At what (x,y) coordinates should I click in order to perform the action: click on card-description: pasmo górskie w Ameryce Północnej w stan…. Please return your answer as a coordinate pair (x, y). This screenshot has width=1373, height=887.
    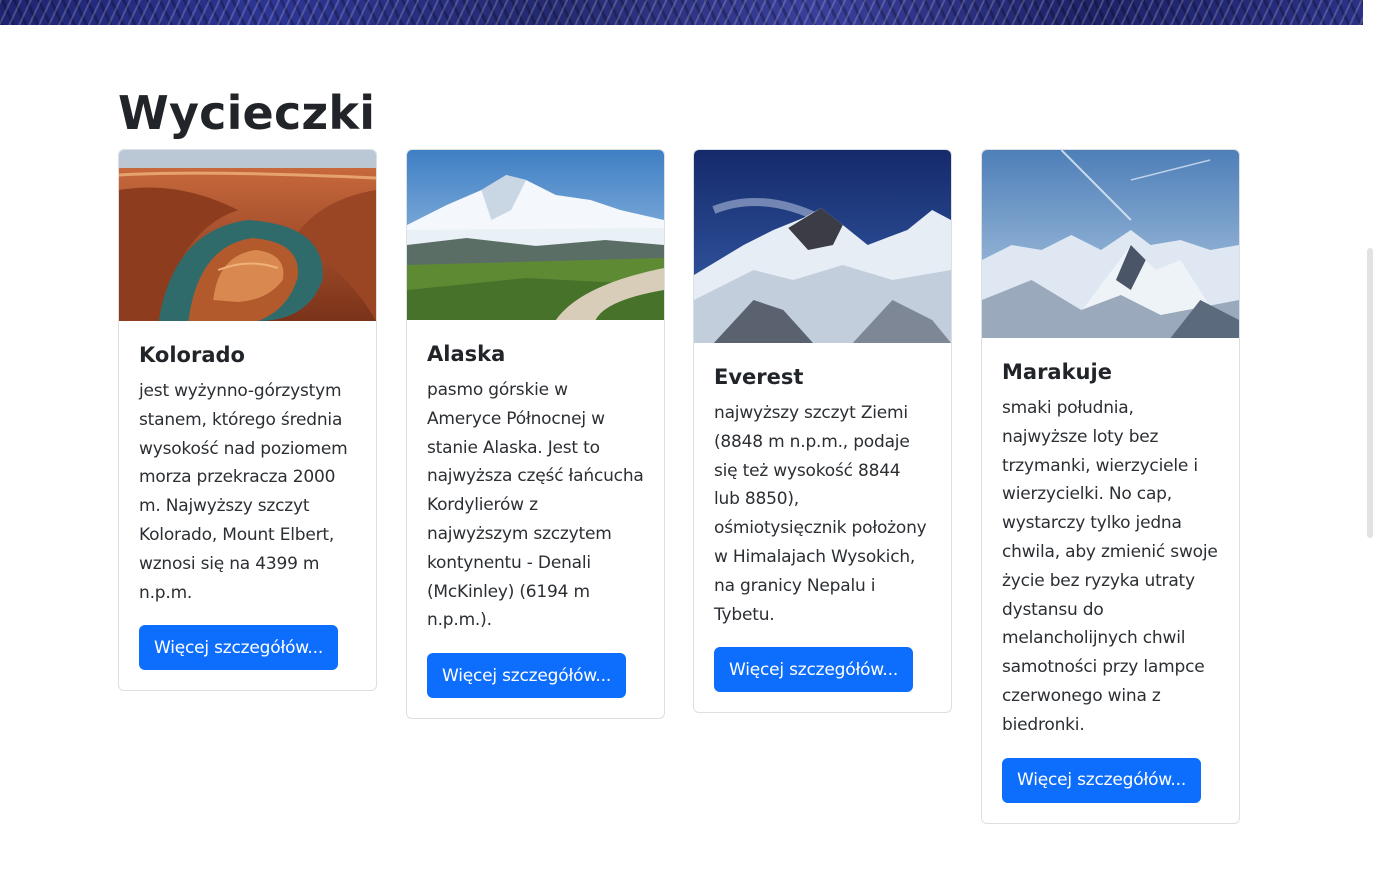
    Looking at the image, I should click on (535, 505).